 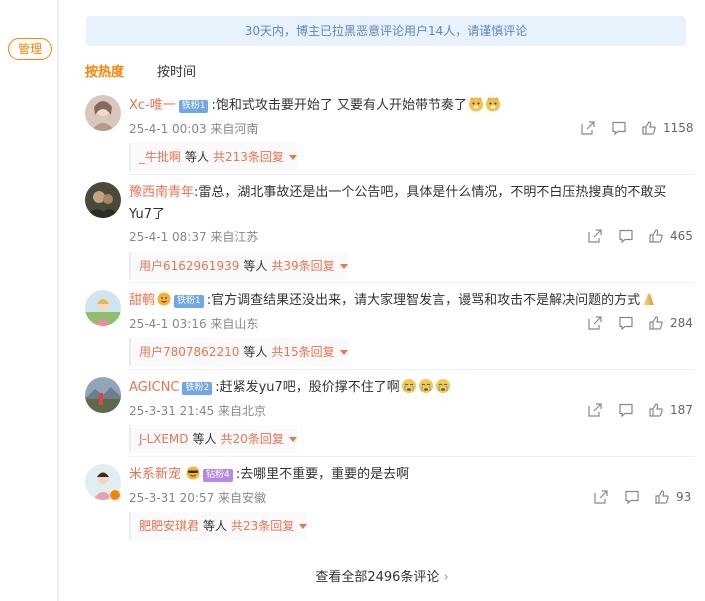 I want to click on comment-username: 米系新宠, so click(x=155, y=474).